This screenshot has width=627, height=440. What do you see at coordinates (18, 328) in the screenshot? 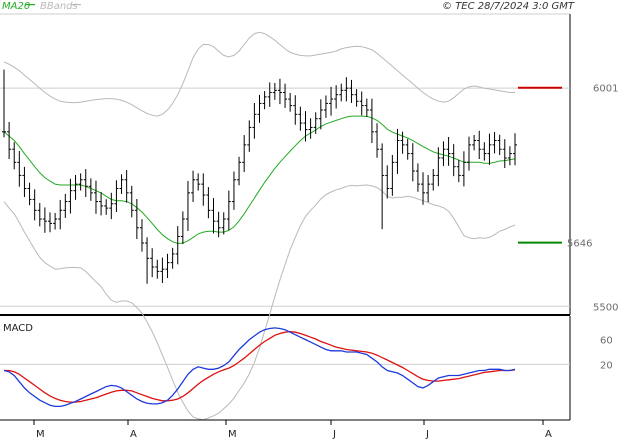
I see `macd-title: MACD` at bounding box center [18, 328].